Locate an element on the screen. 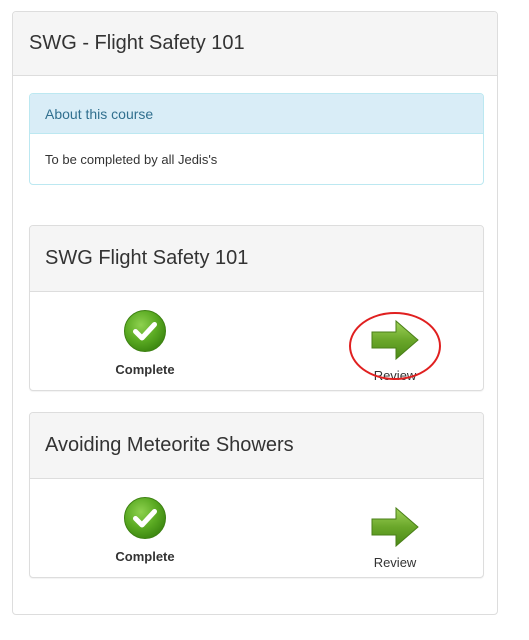  module-title: Avoiding Meteorite Showers is located at coordinates (256, 446).